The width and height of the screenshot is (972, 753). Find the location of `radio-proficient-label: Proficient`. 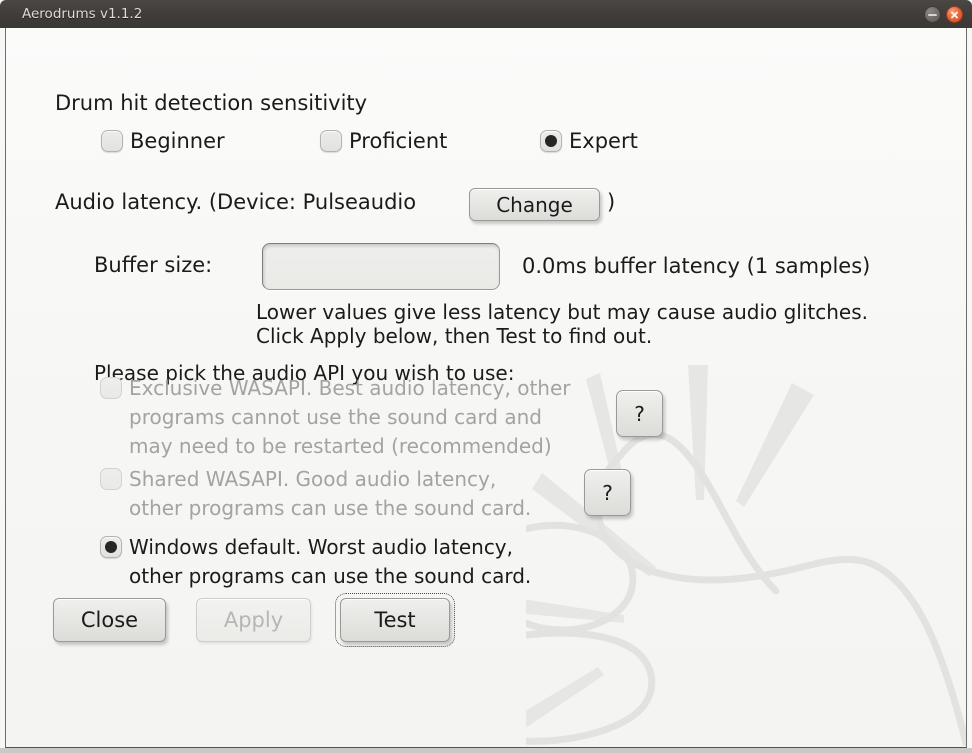

radio-proficient-label: Proficient is located at coordinates (398, 141).